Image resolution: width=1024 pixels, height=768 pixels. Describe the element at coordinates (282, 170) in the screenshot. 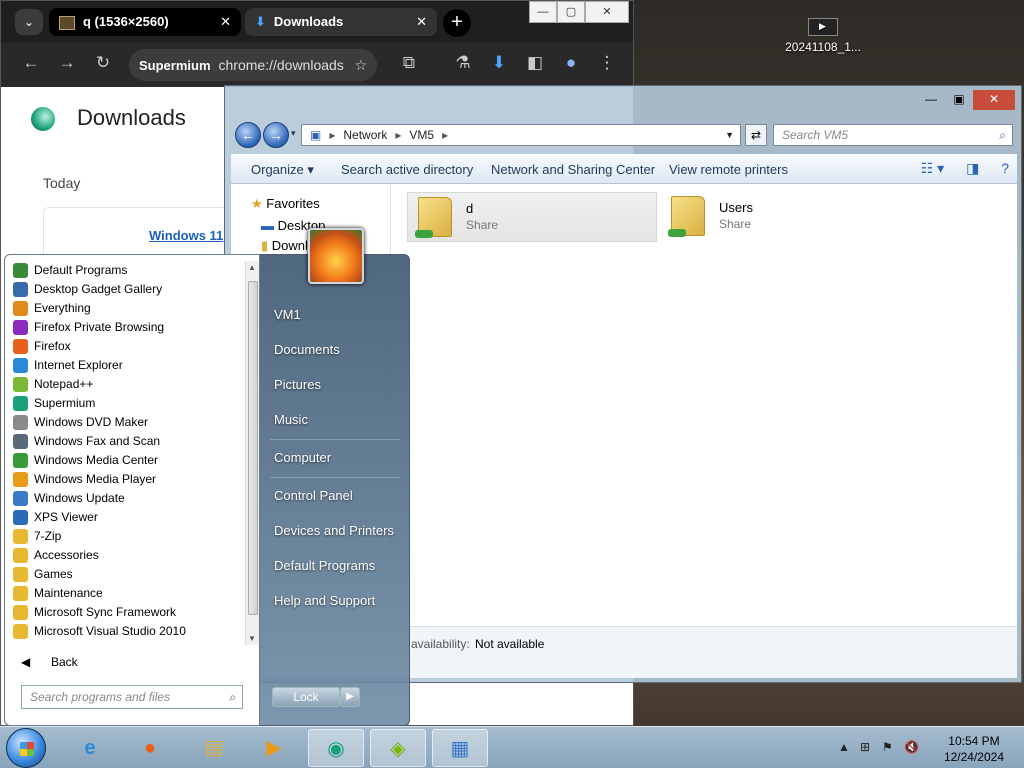

I see `organize-button: Organize ▾` at that location.